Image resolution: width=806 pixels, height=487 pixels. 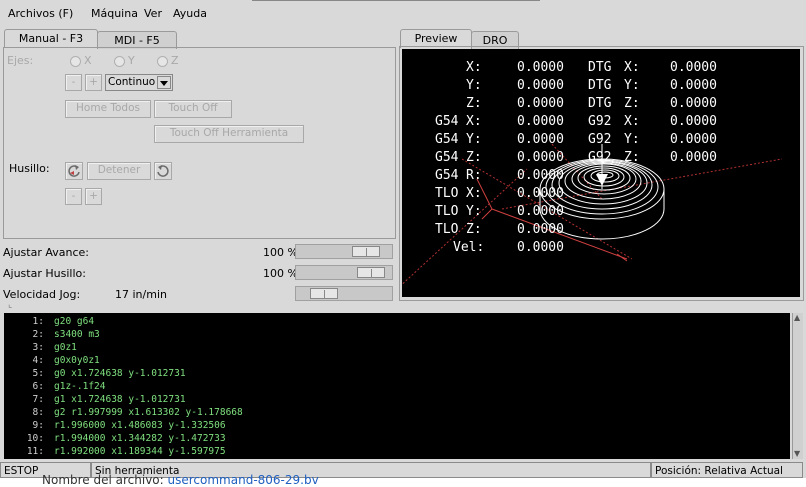 I want to click on gcode-line: 3: g0z1, so click(x=394, y=347).